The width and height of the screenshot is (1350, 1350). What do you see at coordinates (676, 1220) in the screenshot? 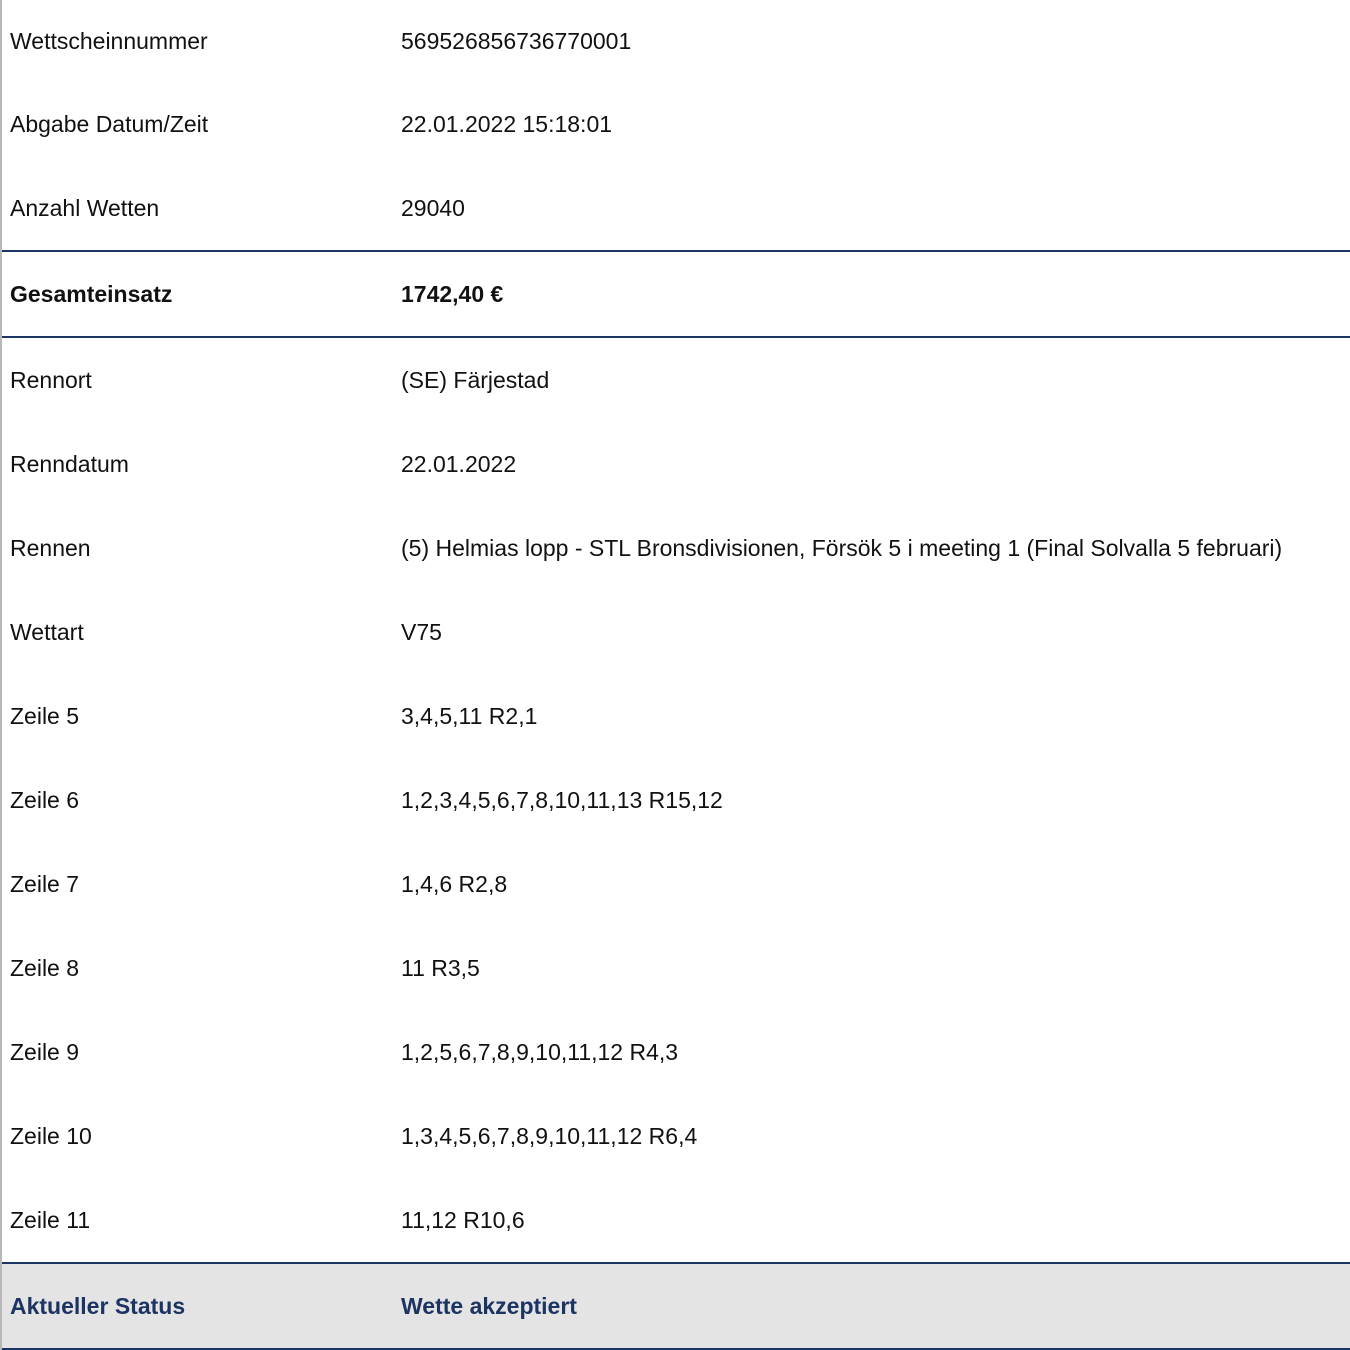
I see `line-11-row: Zeile 11 11,12 R10,6` at bounding box center [676, 1220].